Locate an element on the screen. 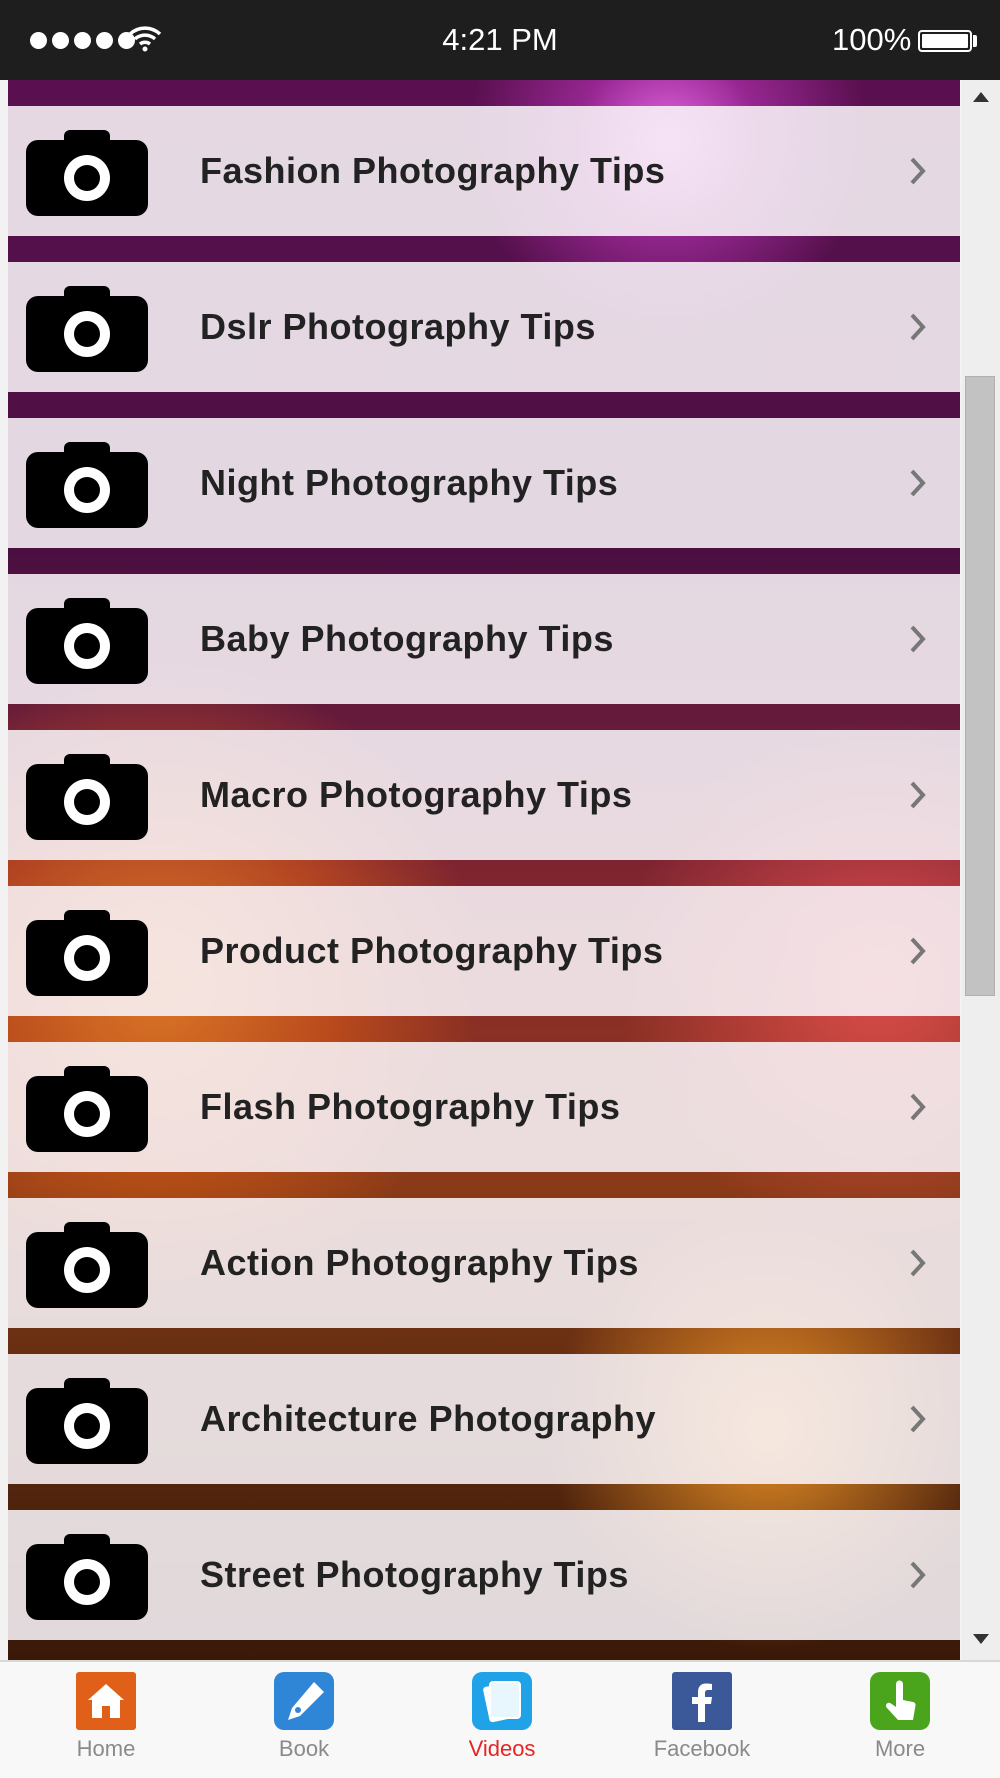 This screenshot has height=1778, width=1000. tab-label: Home is located at coordinates (106, 1748).